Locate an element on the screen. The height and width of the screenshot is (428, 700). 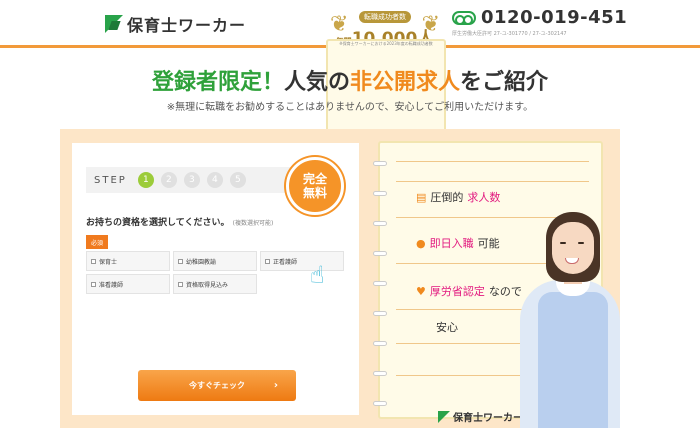
option-kindergarten-teacher: 幼稚園教諭 is located at coordinates (215, 261).